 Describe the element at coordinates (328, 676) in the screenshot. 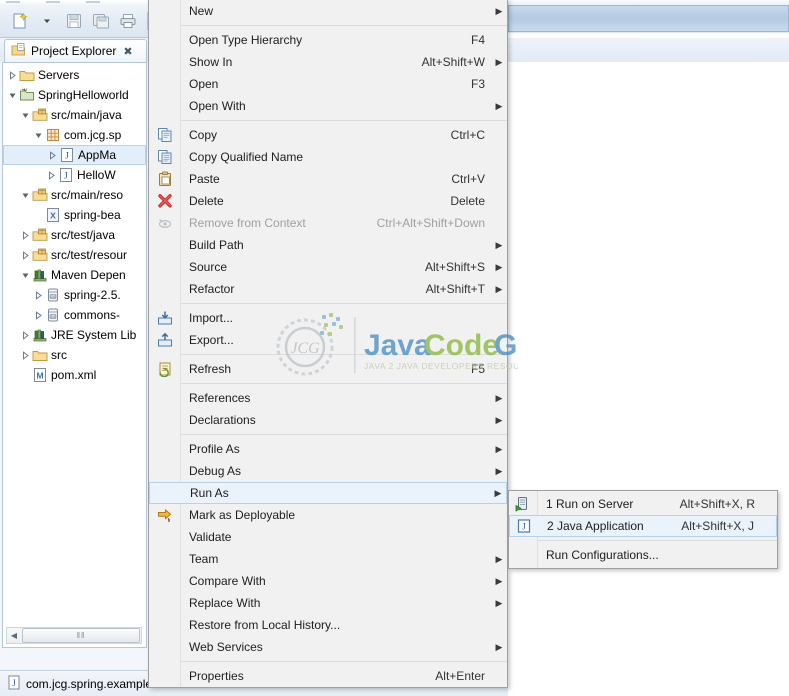

I see `menu-item-properties: Properties Alt+Enter` at that location.